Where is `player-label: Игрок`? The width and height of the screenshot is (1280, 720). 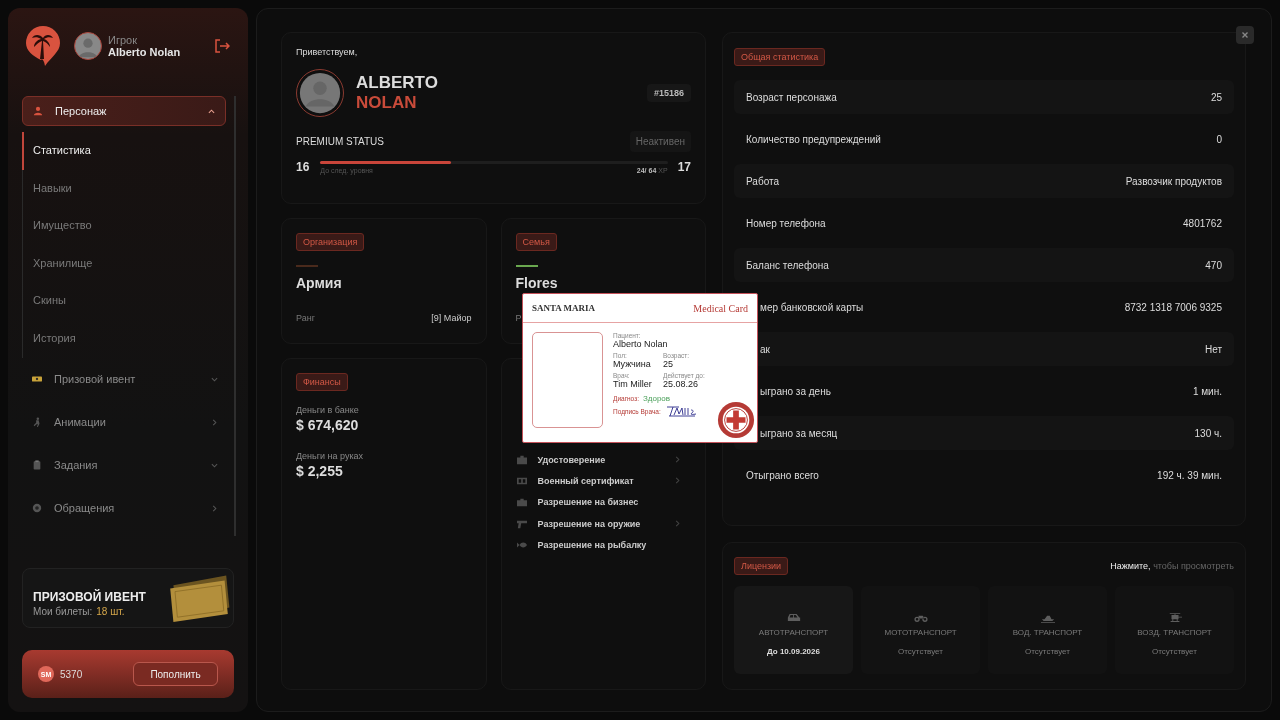
player-label: Игрок is located at coordinates (123, 40).